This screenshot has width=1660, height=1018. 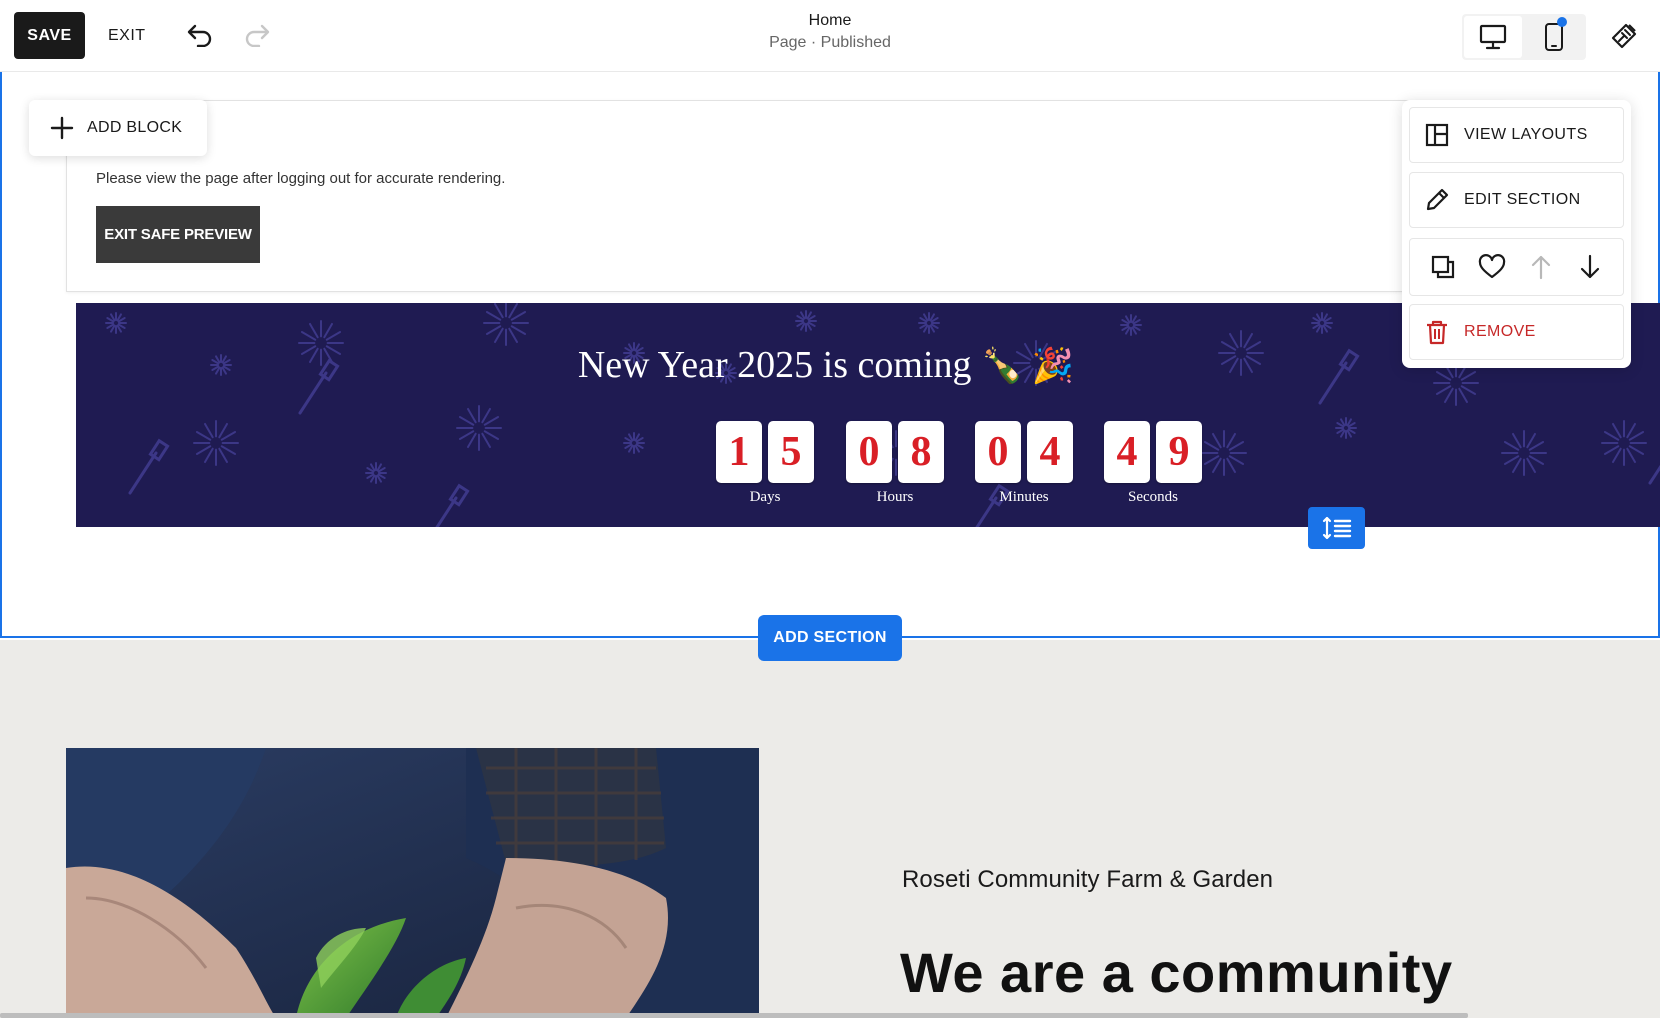 I want to click on exit-safe-preview-button: EXIT SAFE PREVIEW, so click(x=178, y=234).